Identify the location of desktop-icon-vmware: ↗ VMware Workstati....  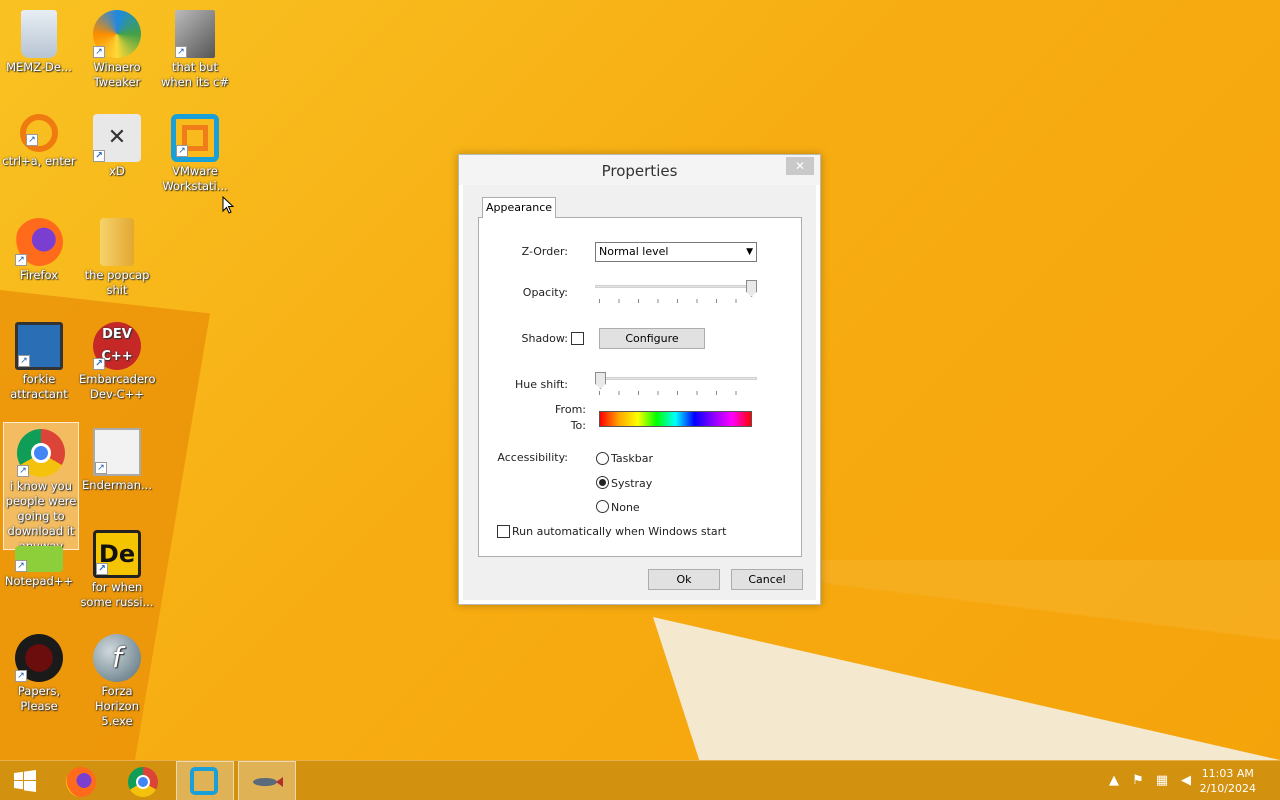
(195, 151).